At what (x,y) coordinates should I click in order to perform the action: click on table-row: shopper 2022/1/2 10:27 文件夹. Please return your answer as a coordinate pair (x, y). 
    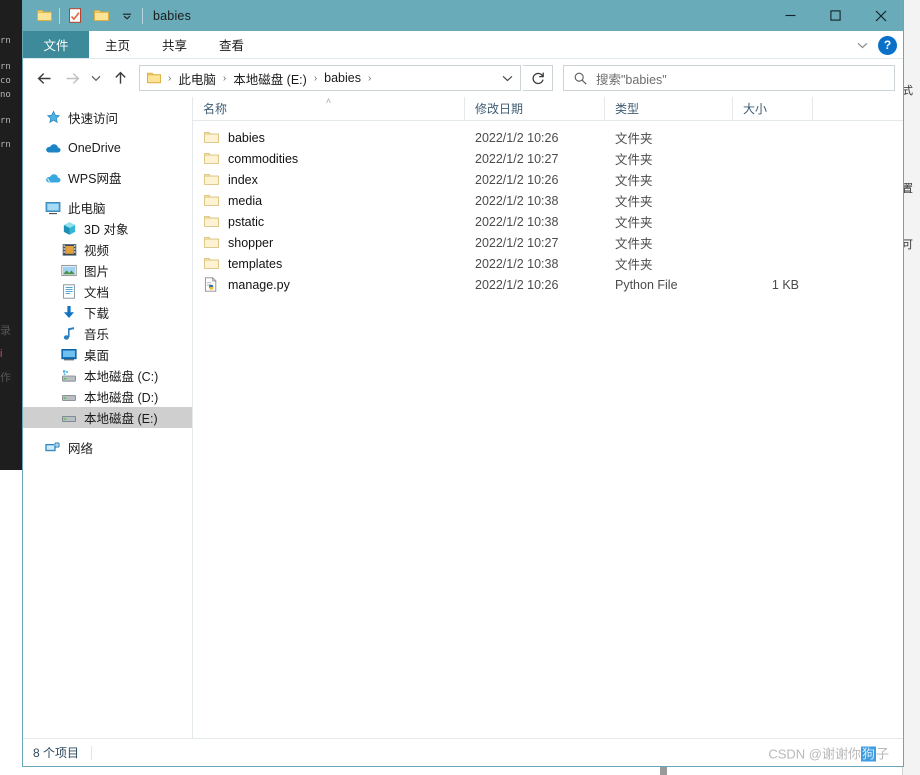
    Looking at the image, I should click on (548, 242).